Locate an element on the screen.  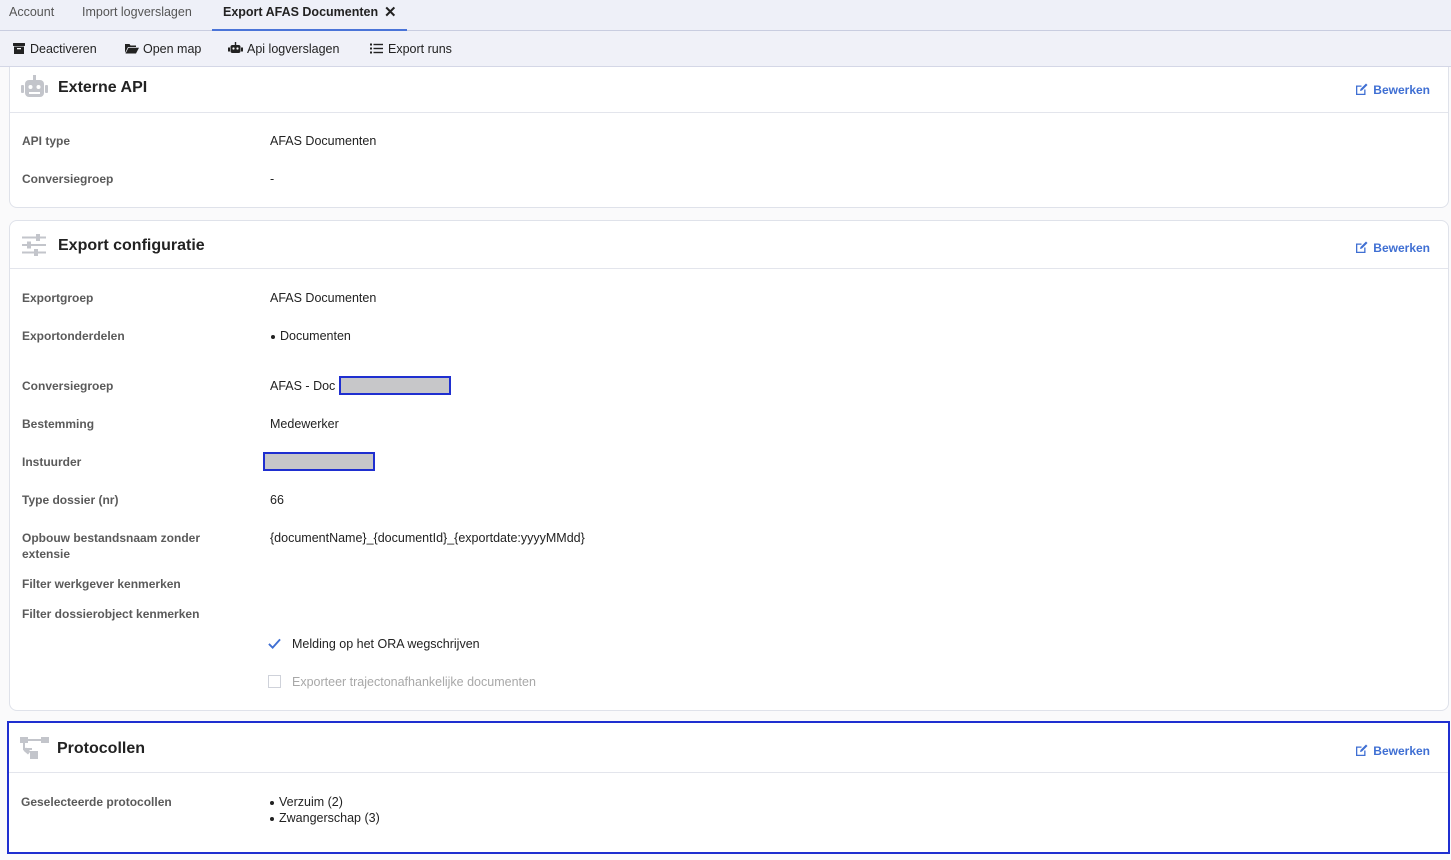
exportgroup-value: AFAS Documenten is located at coordinates (323, 298).